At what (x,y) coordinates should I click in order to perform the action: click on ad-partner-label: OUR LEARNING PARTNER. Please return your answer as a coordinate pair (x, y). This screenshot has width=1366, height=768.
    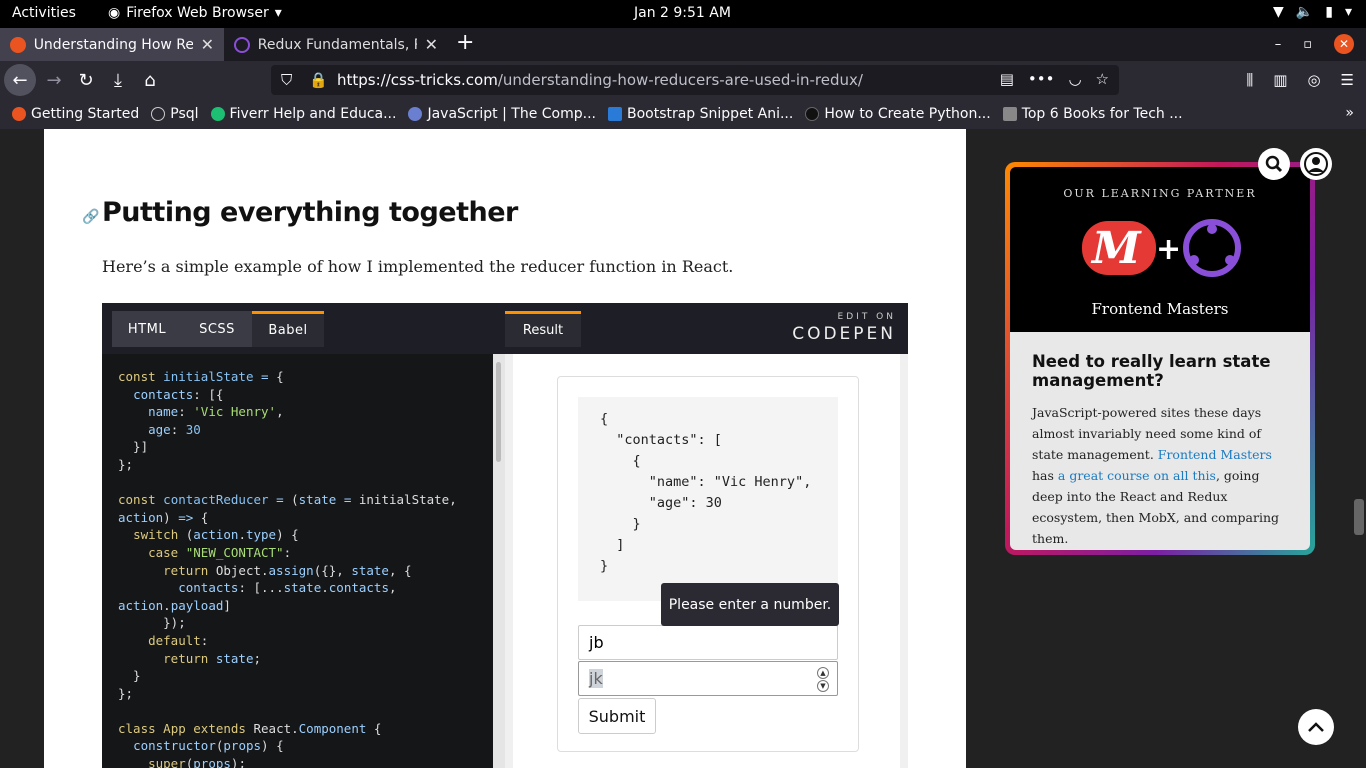
    Looking at the image, I should click on (1160, 193).